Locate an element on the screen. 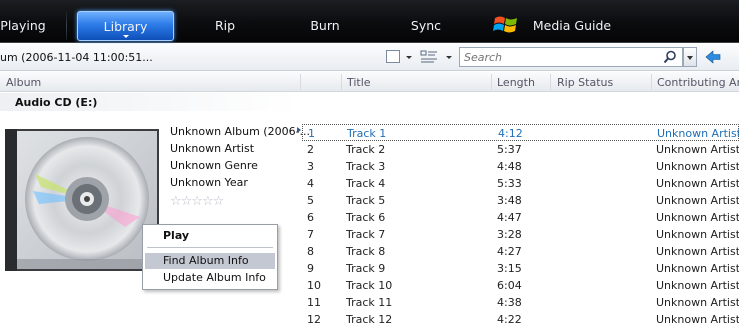 This screenshot has height=328, width=739. table-row: 2 Track 2 5:37 Unknown Artist is located at coordinates (520, 149).